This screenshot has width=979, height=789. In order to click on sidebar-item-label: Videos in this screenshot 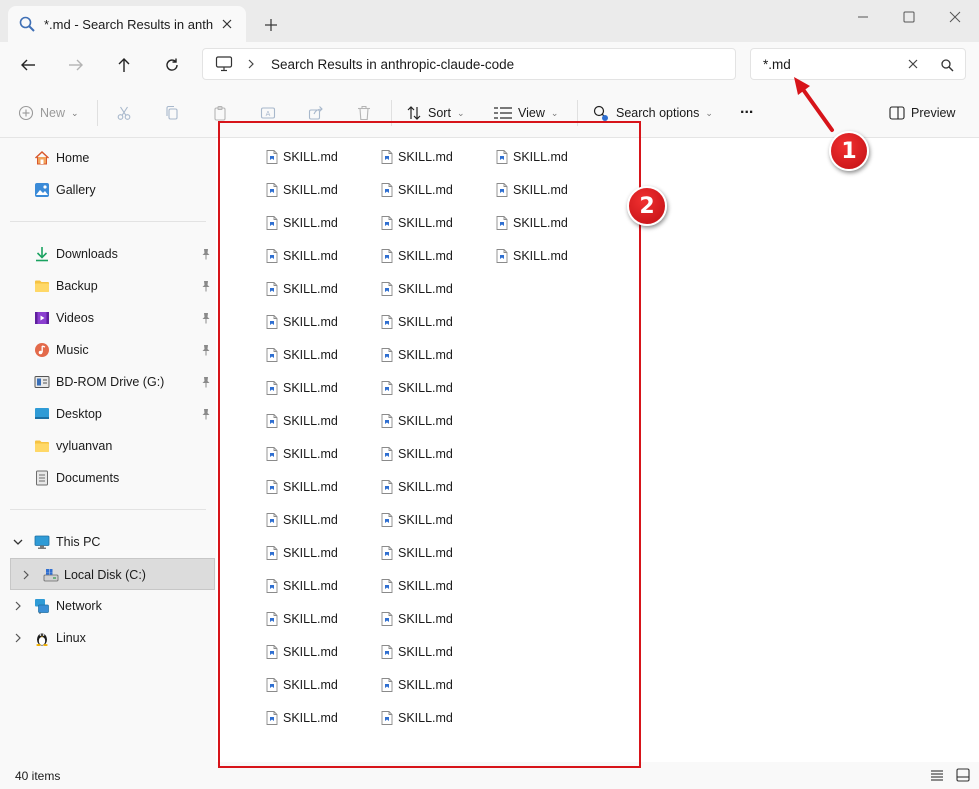, I will do `click(75, 318)`.